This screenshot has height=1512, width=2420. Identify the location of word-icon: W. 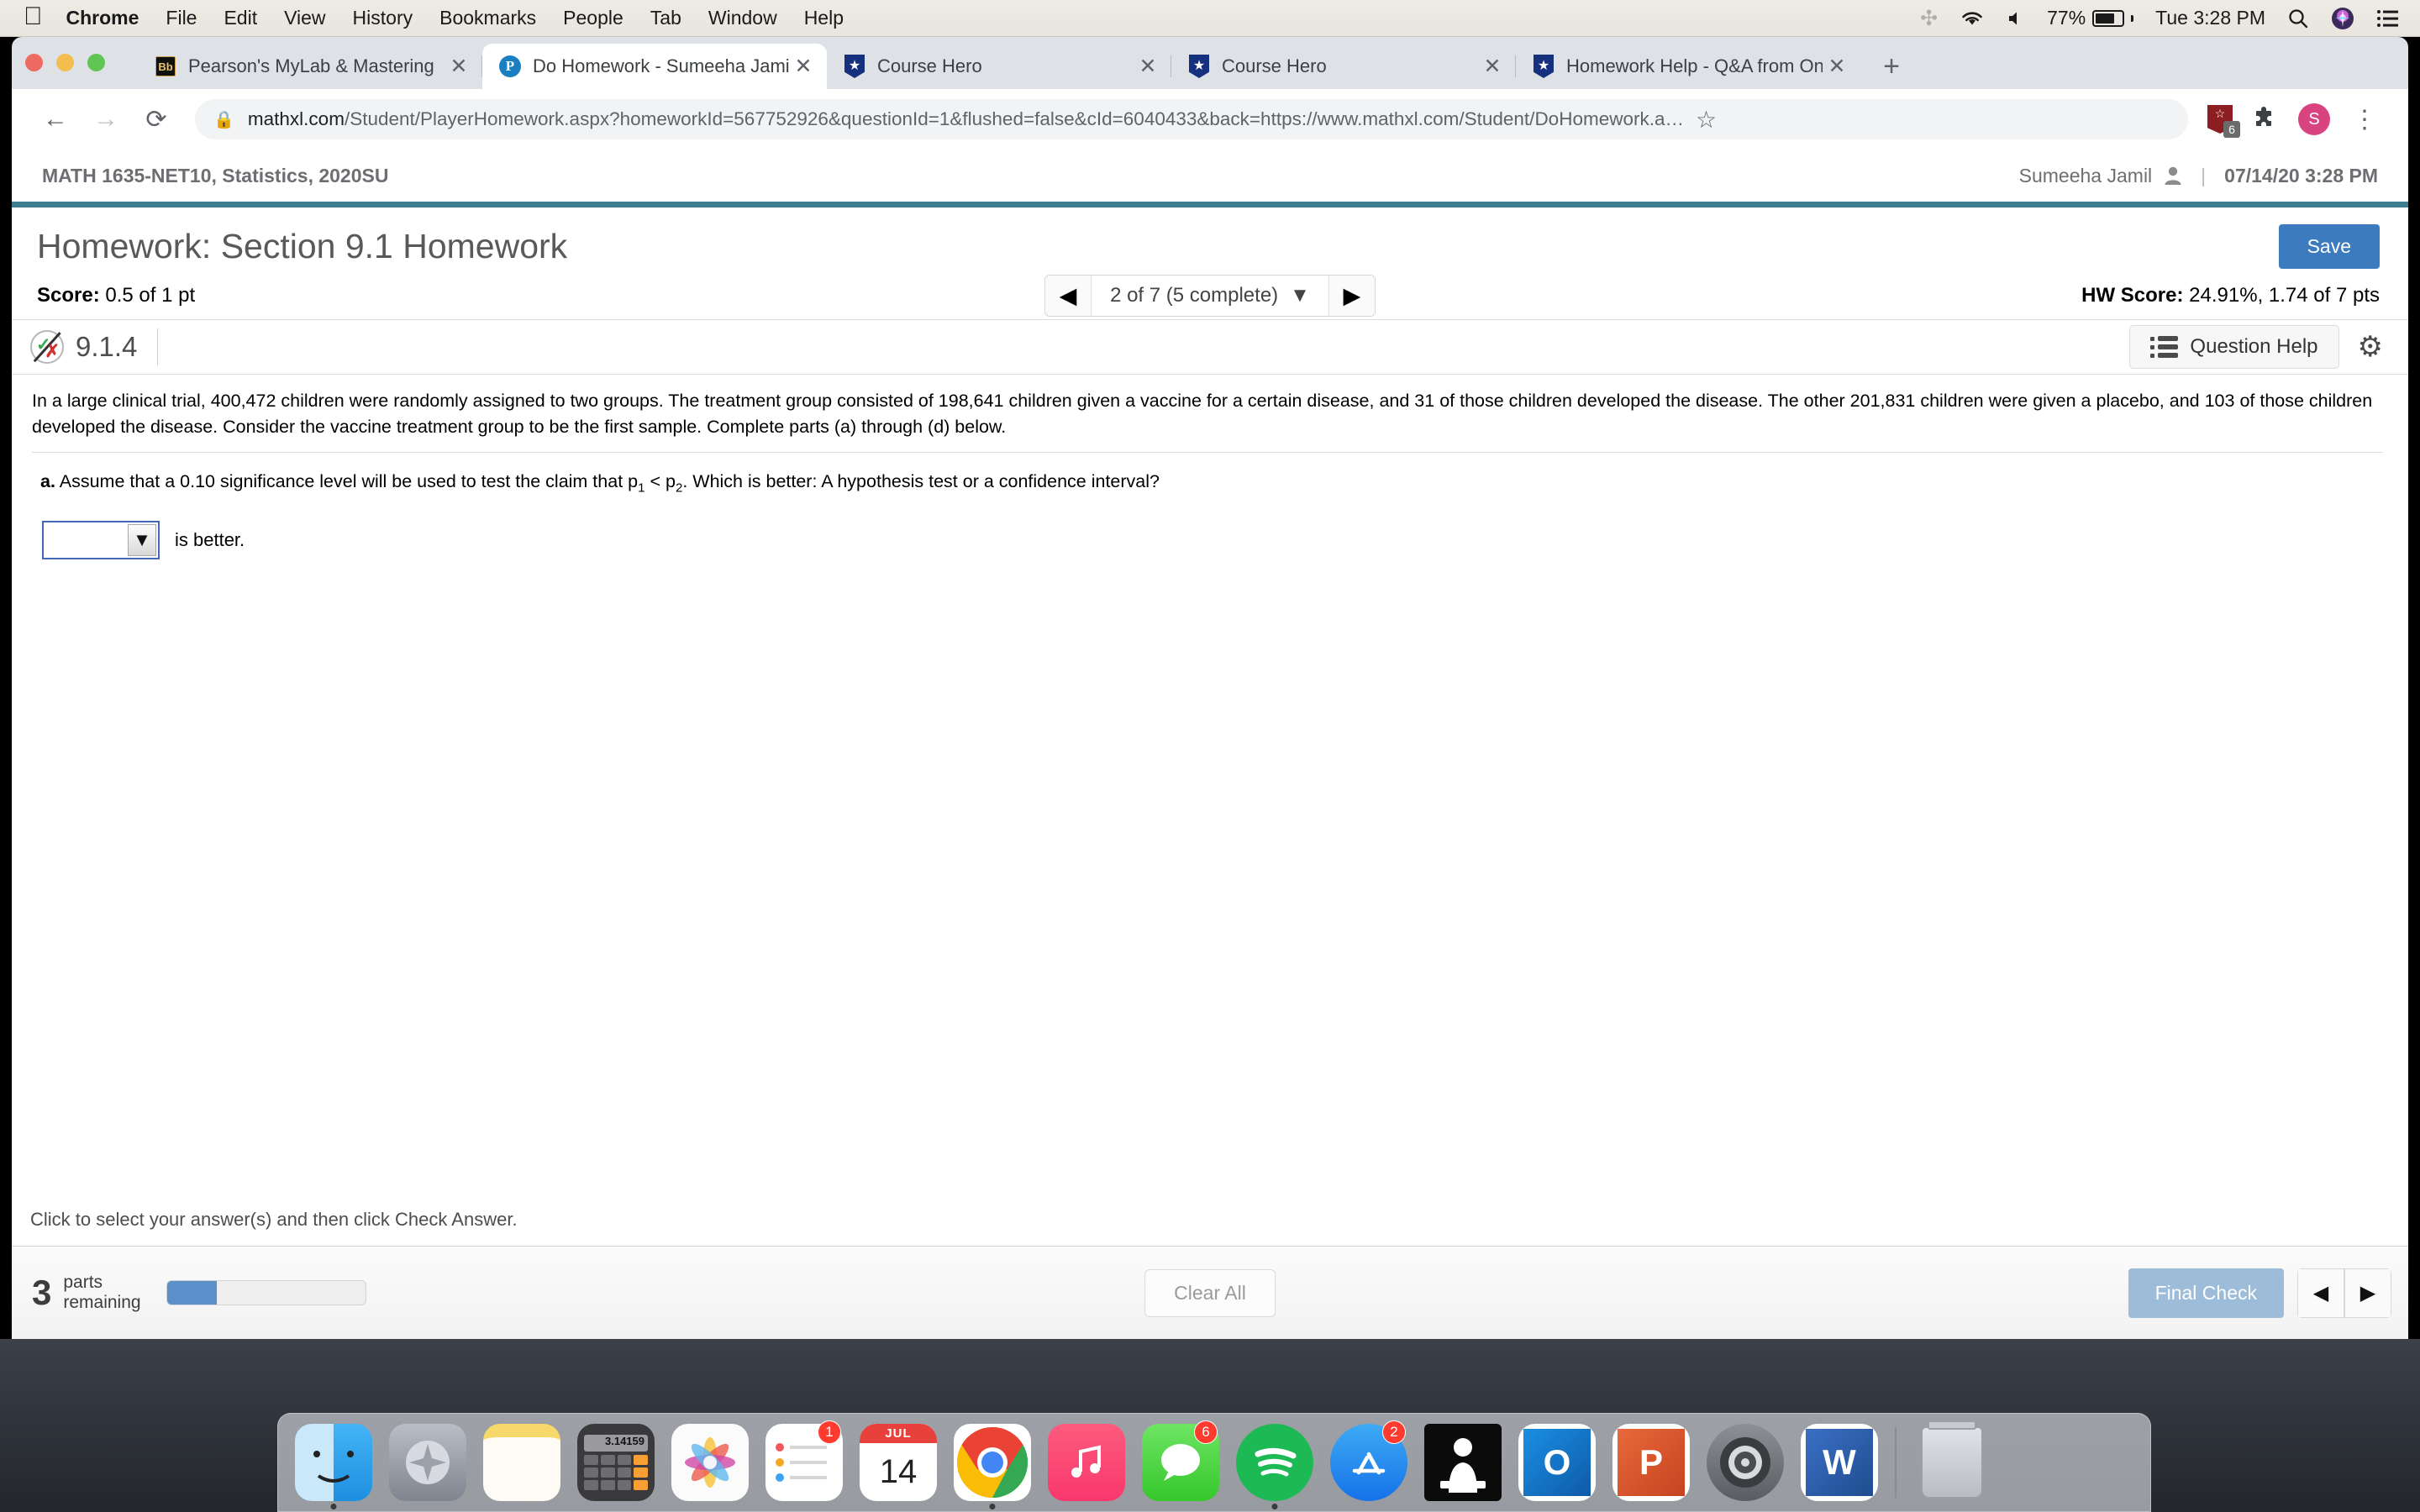
(1840, 1462).